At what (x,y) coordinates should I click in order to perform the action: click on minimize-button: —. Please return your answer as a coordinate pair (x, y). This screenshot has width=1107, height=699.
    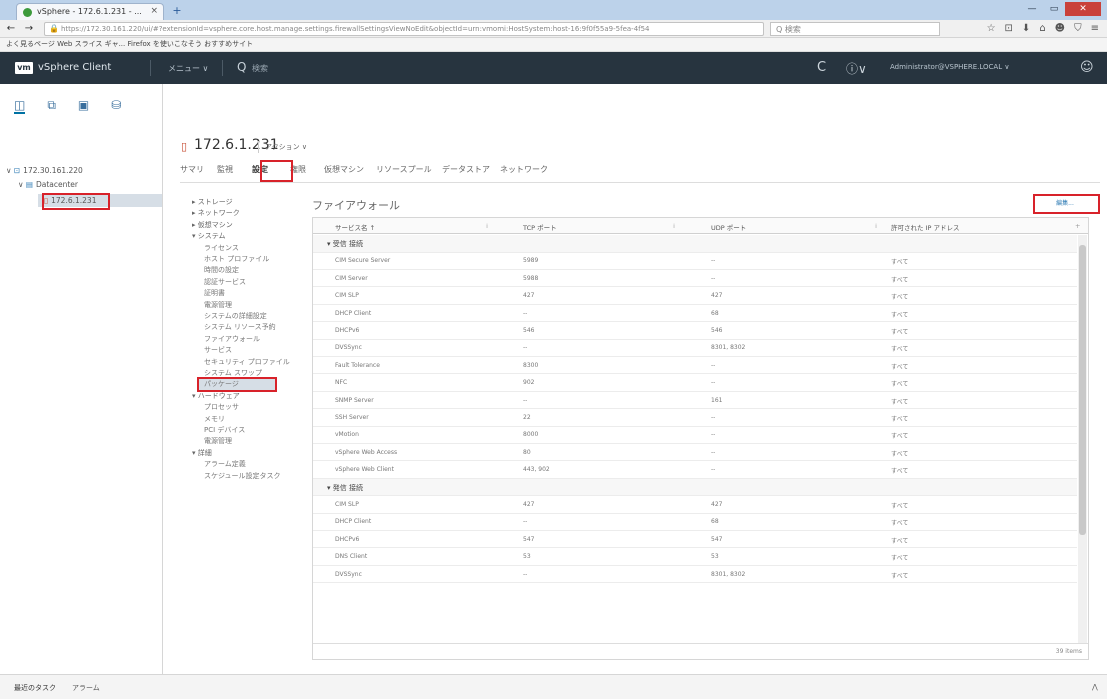
    Looking at the image, I should click on (1032, 9).